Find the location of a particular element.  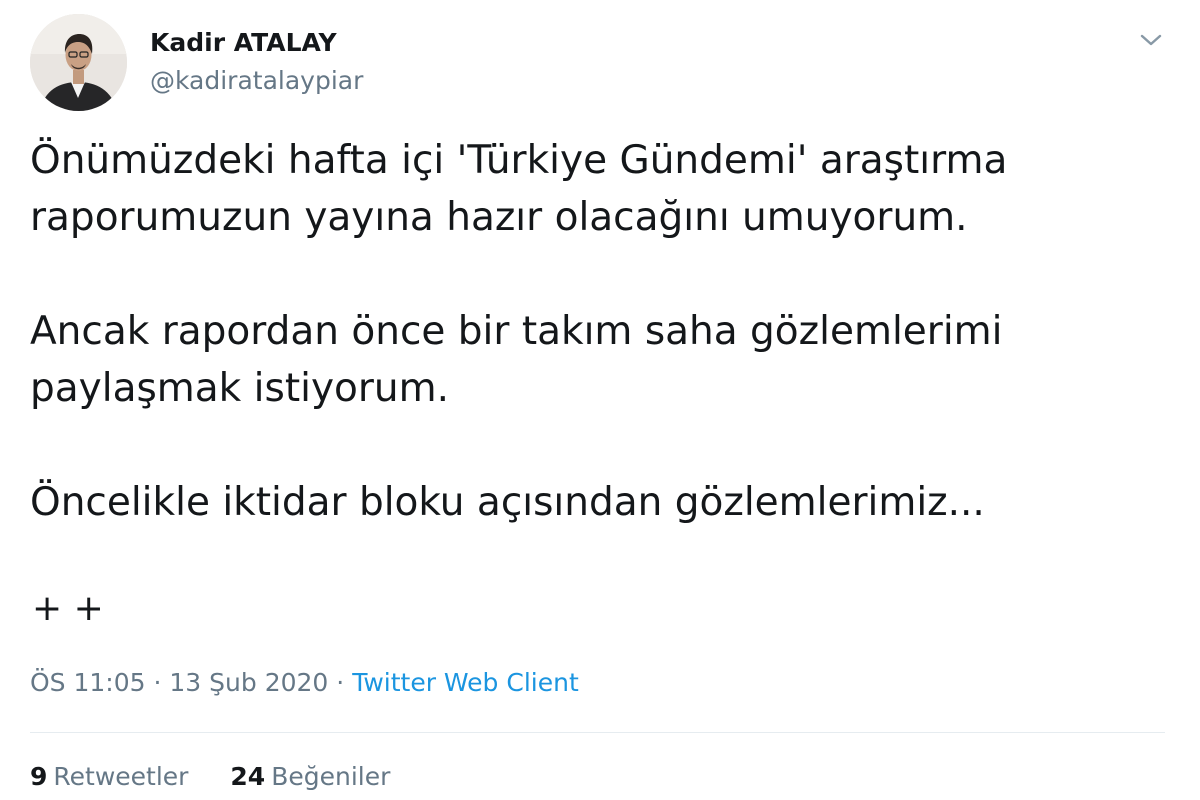

retweets-count: 9 is located at coordinates (39, 776).